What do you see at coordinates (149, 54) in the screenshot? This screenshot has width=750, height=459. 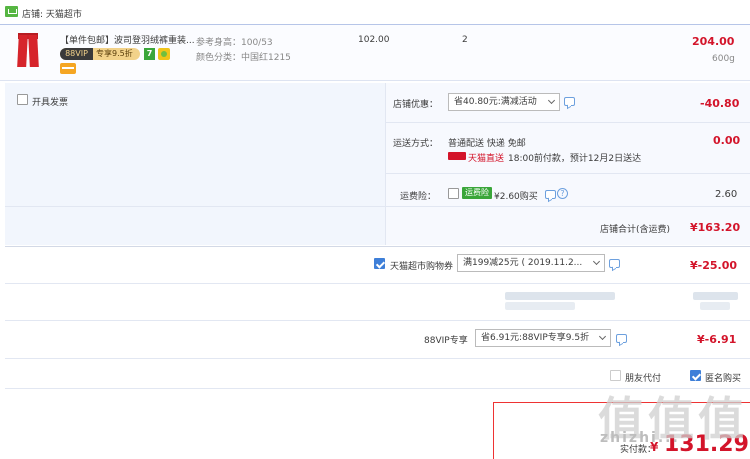 I see `seven-day-return-icon: 7` at bounding box center [149, 54].